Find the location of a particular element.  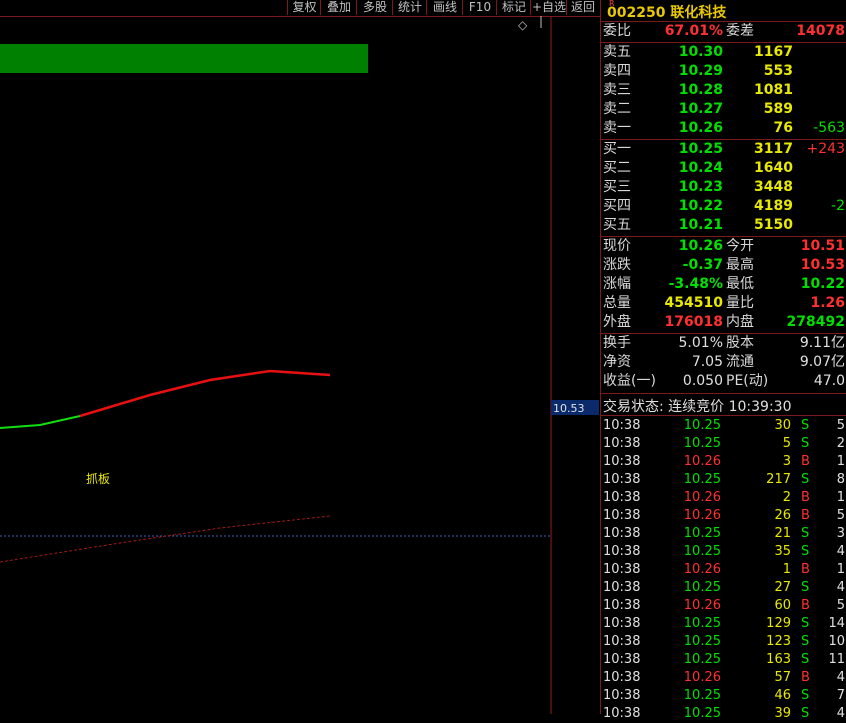

weicha-value: 14078 is located at coordinates (820, 31).